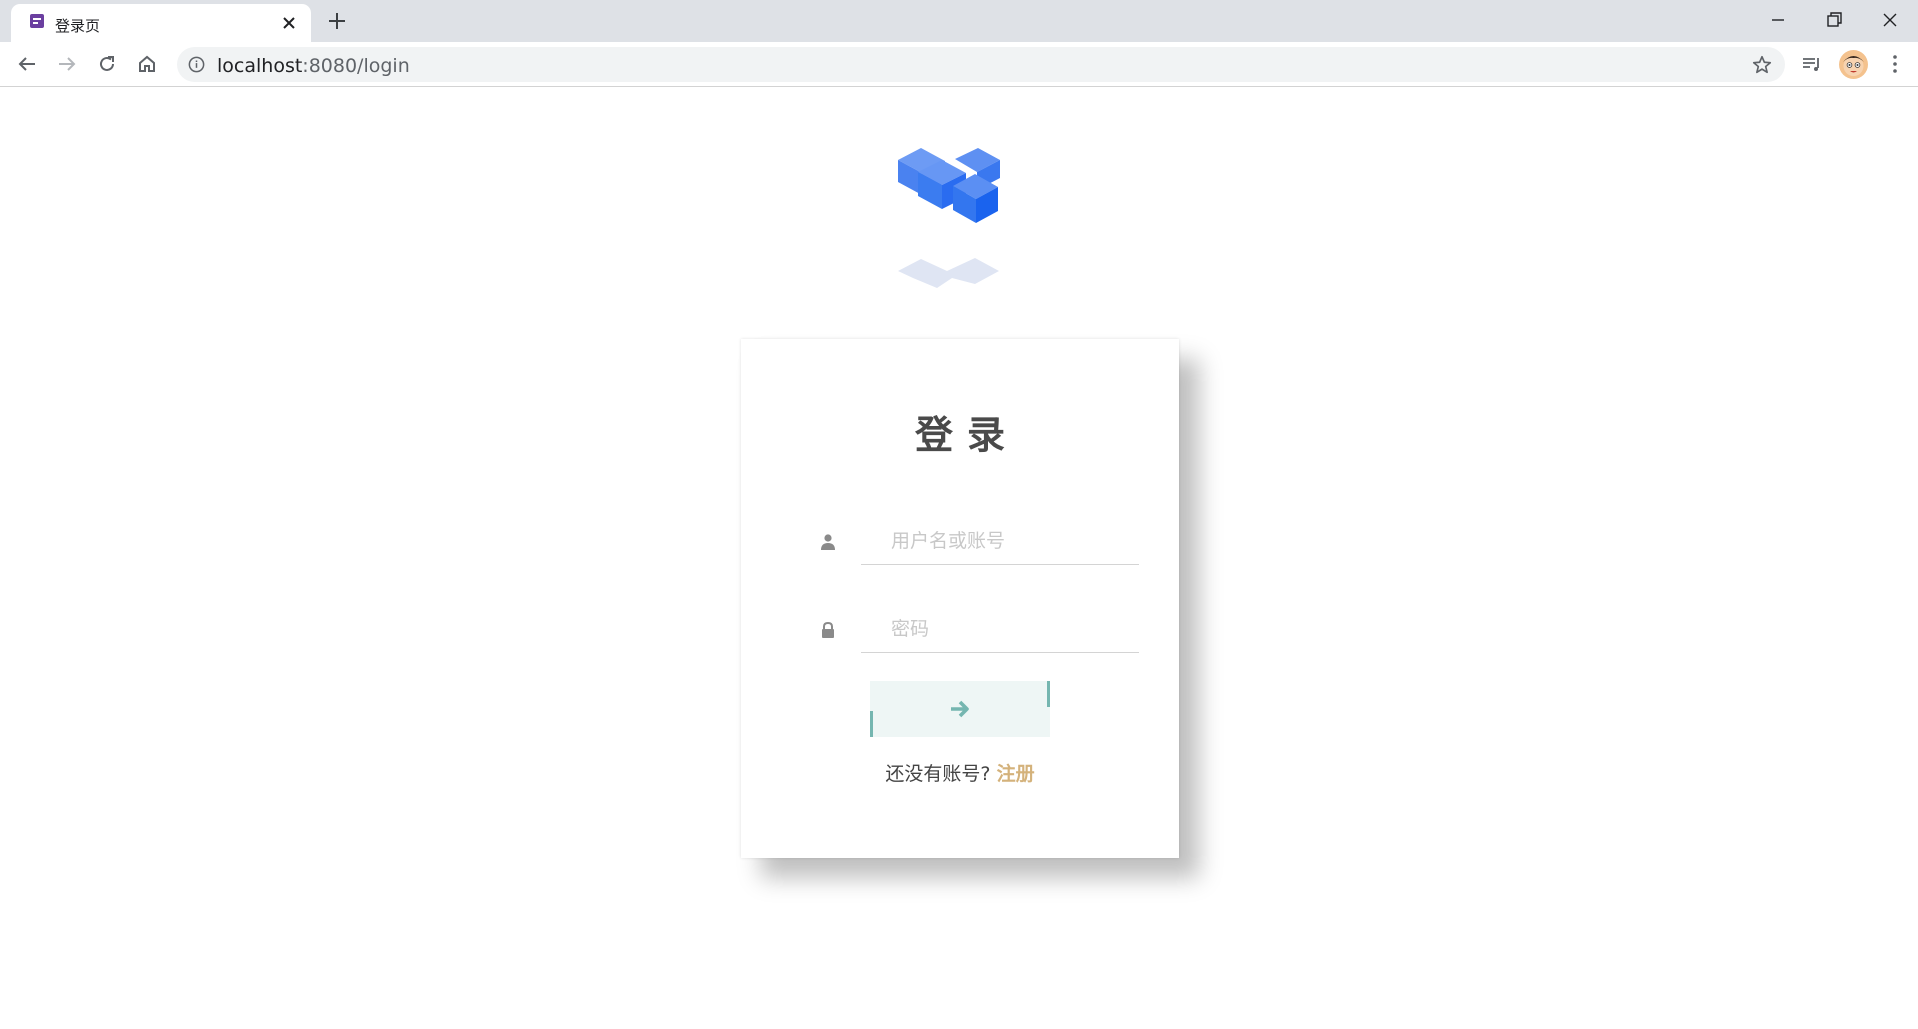 Image resolution: width=1918 pixels, height=1029 pixels. I want to click on browser-tab: 登录页, so click(161, 23).